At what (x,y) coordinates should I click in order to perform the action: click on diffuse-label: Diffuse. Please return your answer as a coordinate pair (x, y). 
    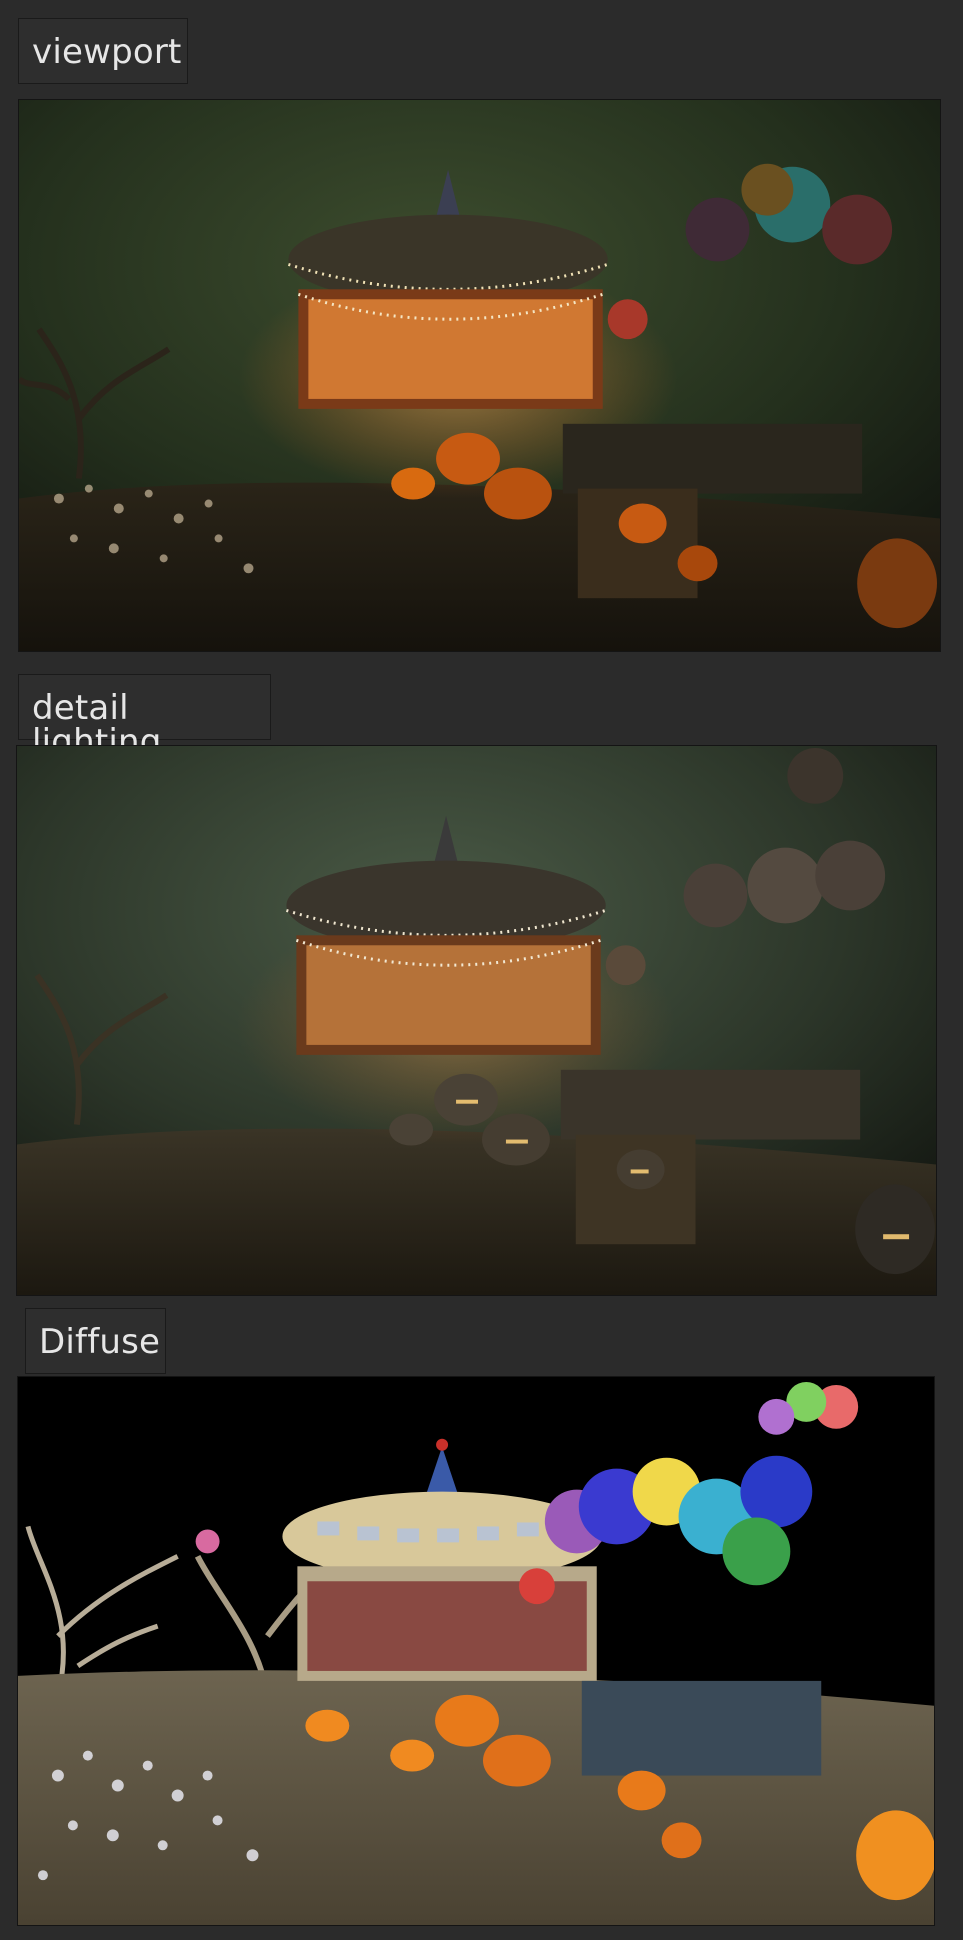
    Looking at the image, I should click on (95, 1341).